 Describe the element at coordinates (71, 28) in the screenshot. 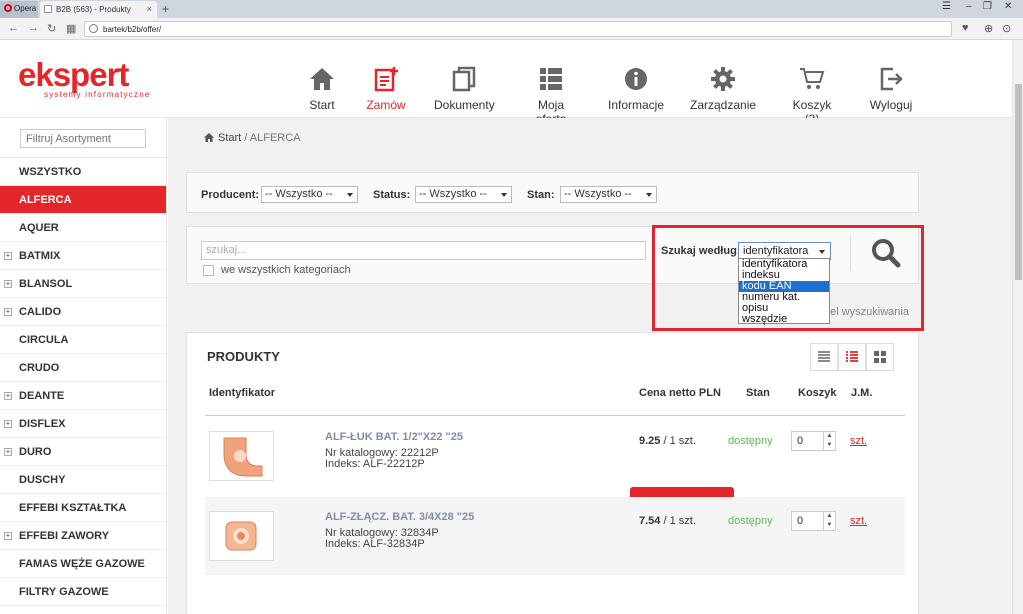

I see `speed-dial-icon: ▦` at that location.